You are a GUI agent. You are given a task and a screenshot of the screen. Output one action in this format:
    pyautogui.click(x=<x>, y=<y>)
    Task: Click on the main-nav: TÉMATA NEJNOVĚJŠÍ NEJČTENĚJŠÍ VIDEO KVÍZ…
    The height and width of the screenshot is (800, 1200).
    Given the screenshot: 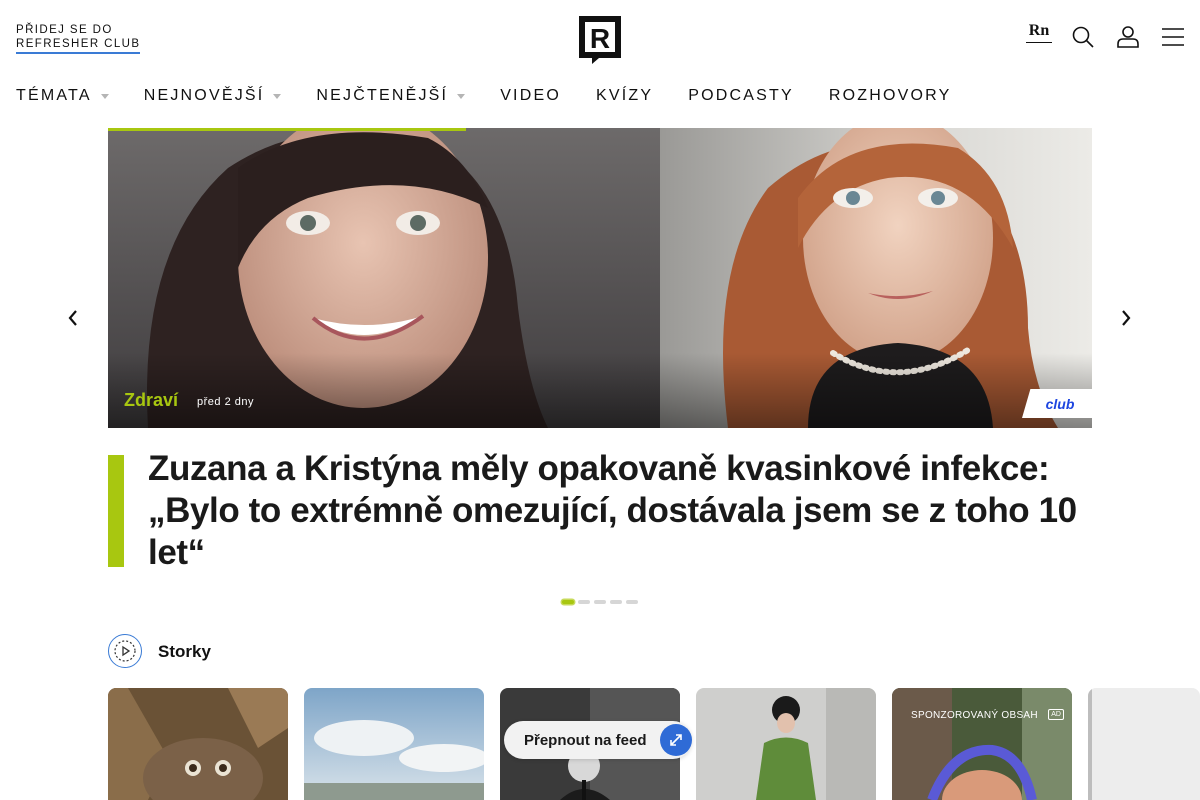 What is the action you would take?
    pyautogui.click(x=501, y=96)
    